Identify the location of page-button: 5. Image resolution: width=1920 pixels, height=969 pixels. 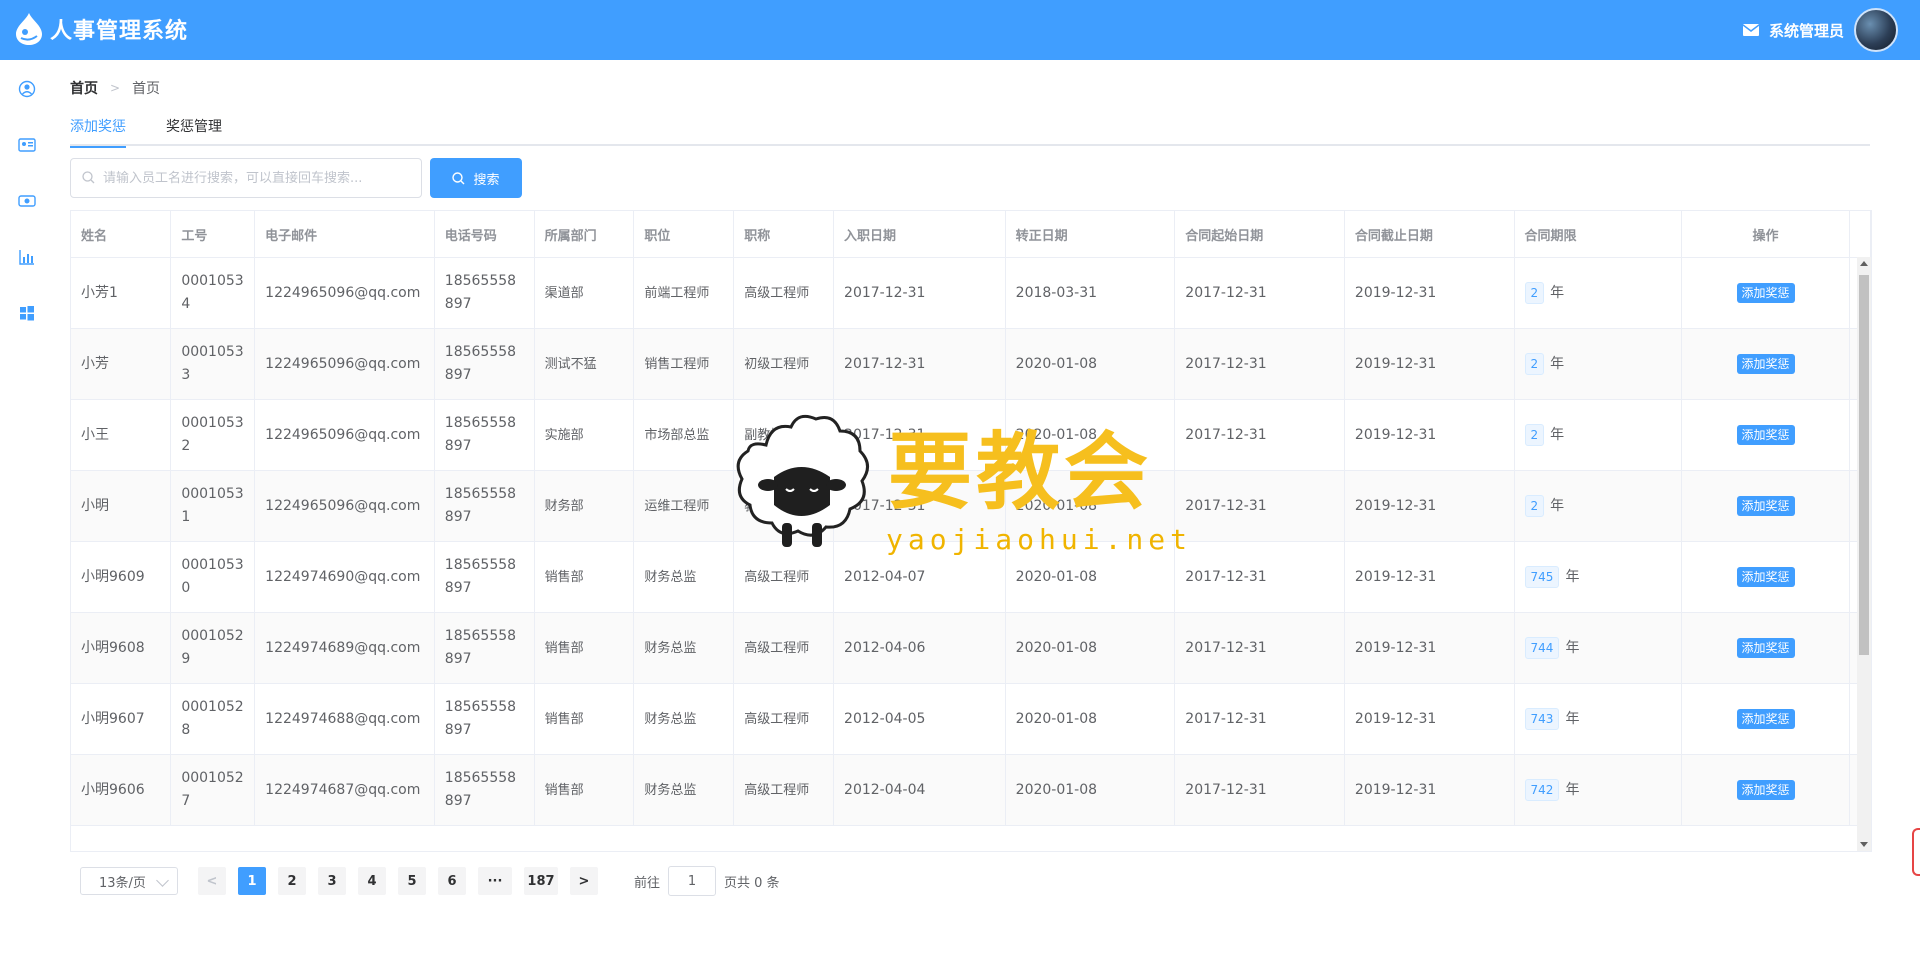
(412, 881).